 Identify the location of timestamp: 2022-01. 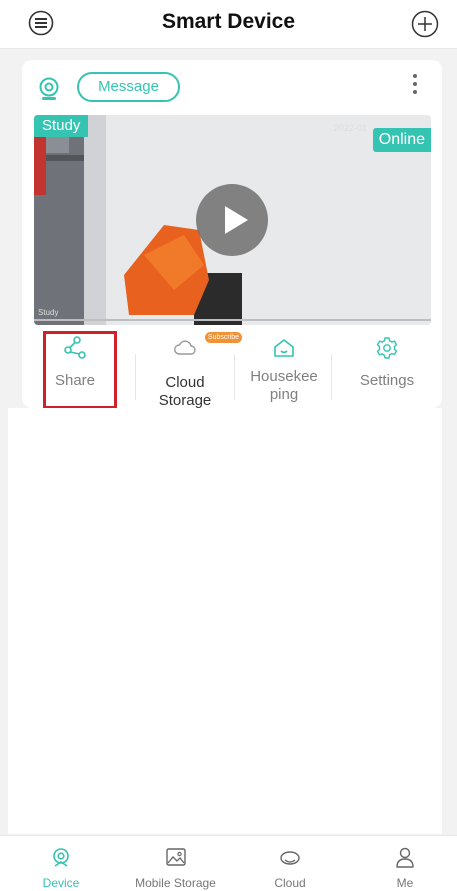
(351, 128).